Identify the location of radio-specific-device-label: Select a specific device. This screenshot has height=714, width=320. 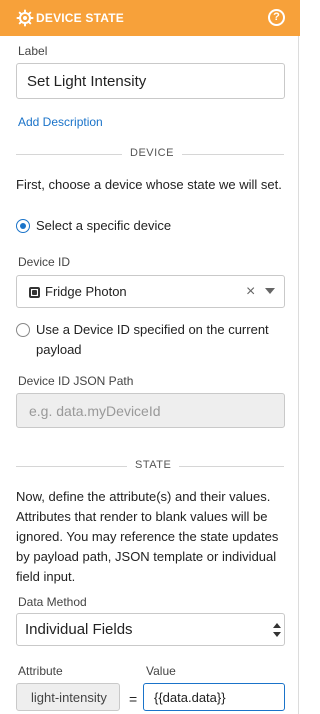
(104, 225).